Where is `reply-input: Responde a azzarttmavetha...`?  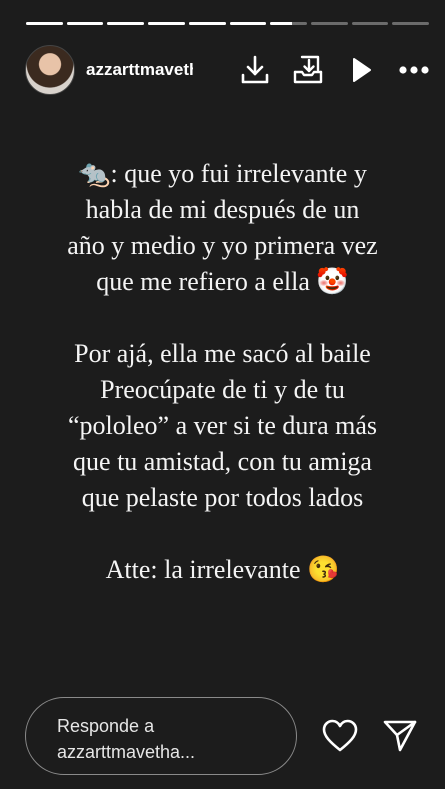 reply-input: Responde a azzarttmavetha... is located at coordinates (161, 736).